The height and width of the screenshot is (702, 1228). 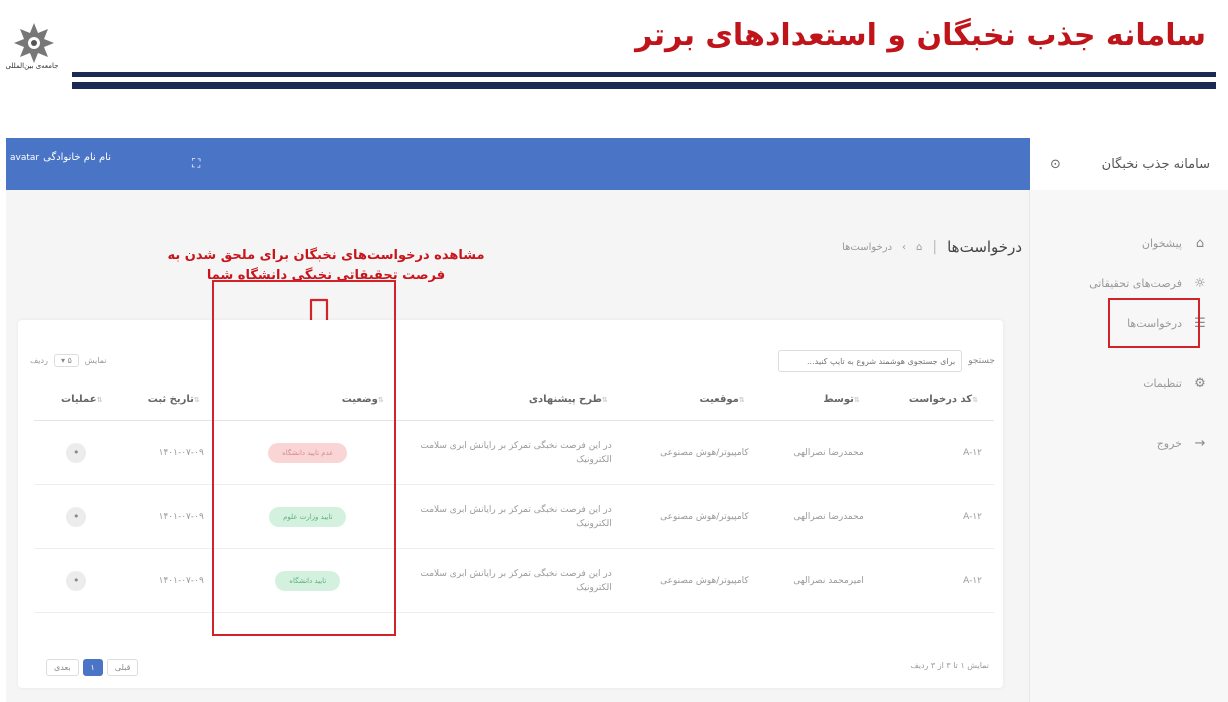 I want to click on column-header-actions: ⇅عملیات, so click(x=76, y=399).